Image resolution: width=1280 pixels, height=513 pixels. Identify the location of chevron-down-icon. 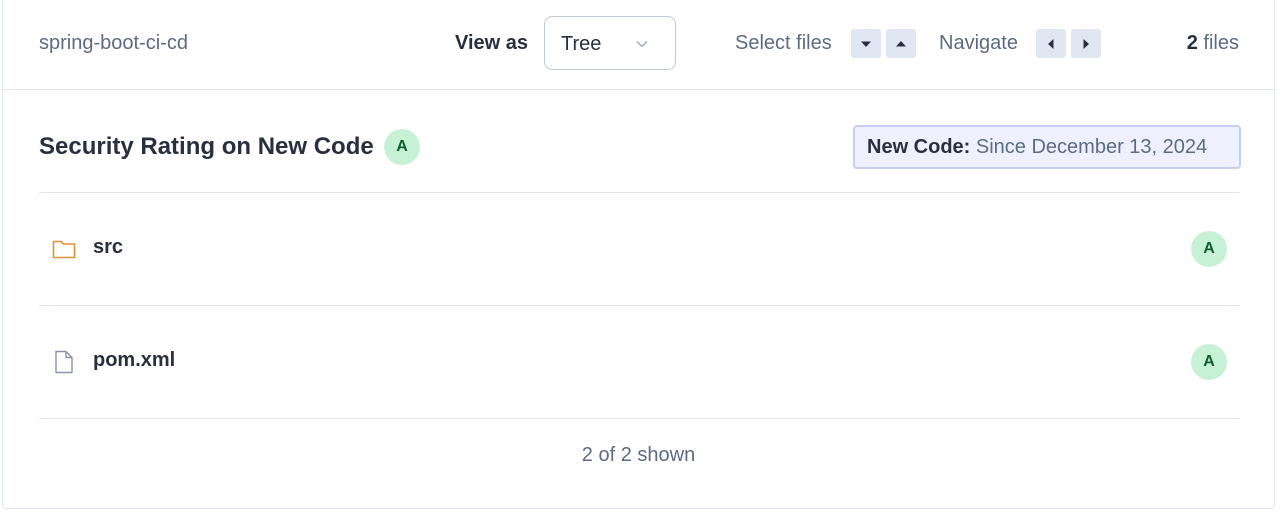
(642, 44).